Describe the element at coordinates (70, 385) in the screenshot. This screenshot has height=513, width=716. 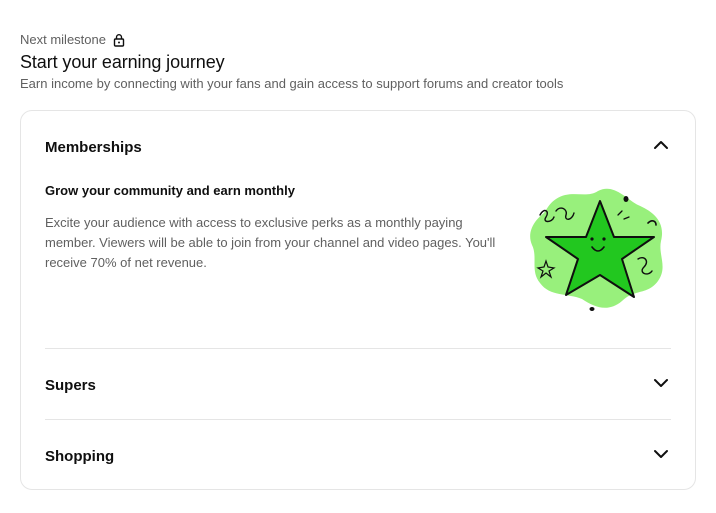
I see `supers-title: Supers` at that location.